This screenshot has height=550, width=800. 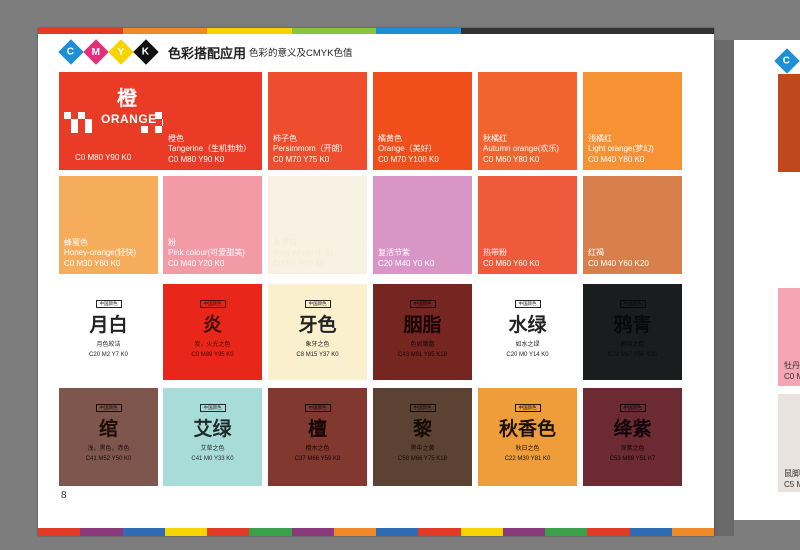 I want to click on swatch-yase: 中国颜色 牙色 象牙之色 C8 M15 Y37 K0, so click(x=317, y=332).